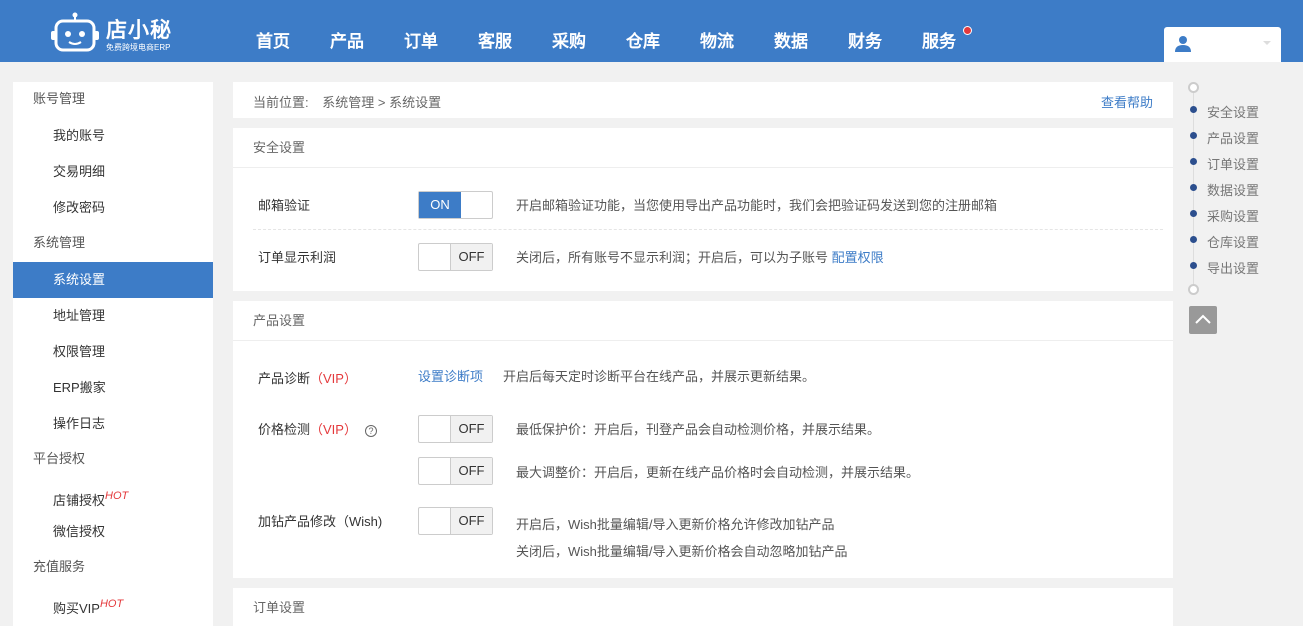 The width and height of the screenshot is (1303, 626). I want to click on sidebar-item-label: 权限管理, so click(79, 351).